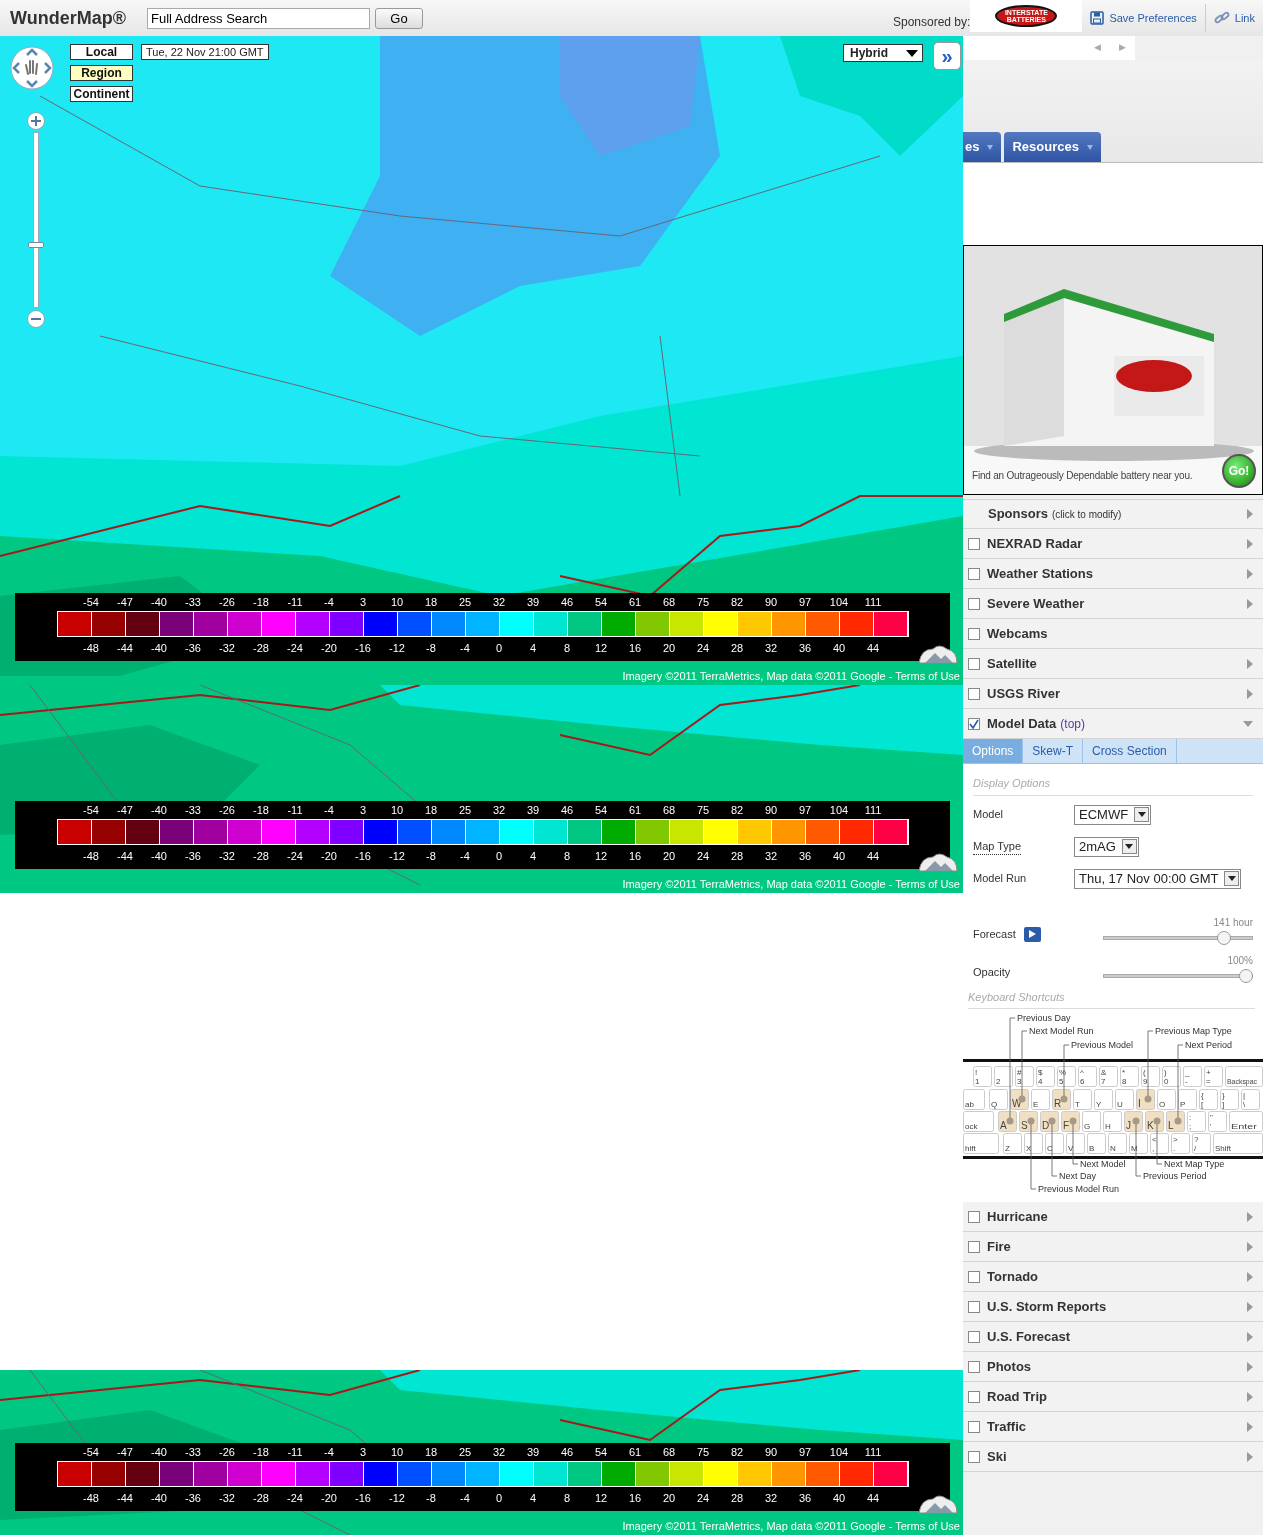 This screenshot has height=1535, width=1263. What do you see at coordinates (1017, 633) in the screenshot?
I see `layer-label: Webcams` at bounding box center [1017, 633].